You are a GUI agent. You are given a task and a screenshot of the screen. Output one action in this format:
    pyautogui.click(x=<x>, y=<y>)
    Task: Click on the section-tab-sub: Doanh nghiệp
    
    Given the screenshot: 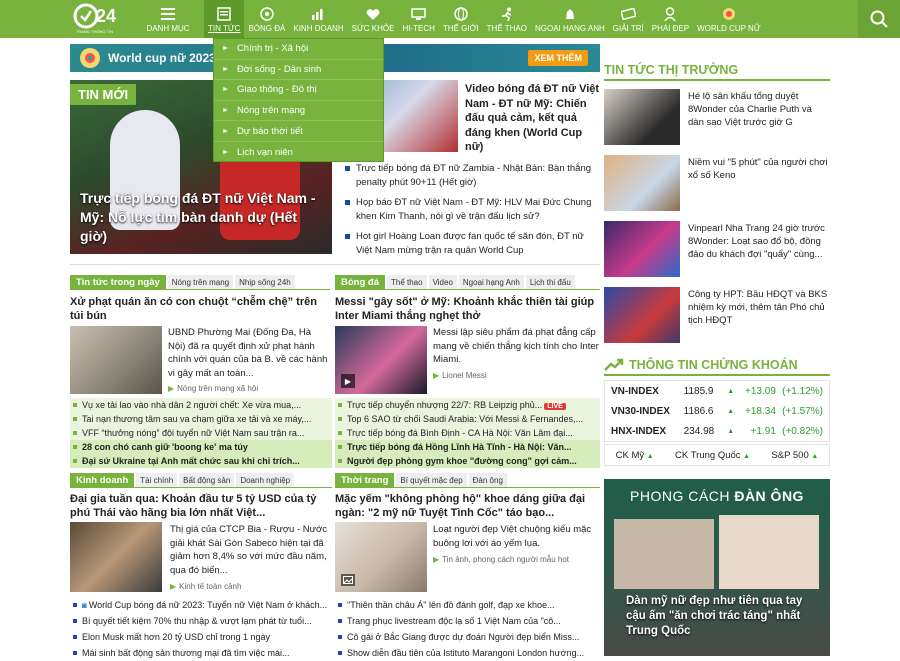 What is the action you would take?
    pyautogui.click(x=265, y=480)
    